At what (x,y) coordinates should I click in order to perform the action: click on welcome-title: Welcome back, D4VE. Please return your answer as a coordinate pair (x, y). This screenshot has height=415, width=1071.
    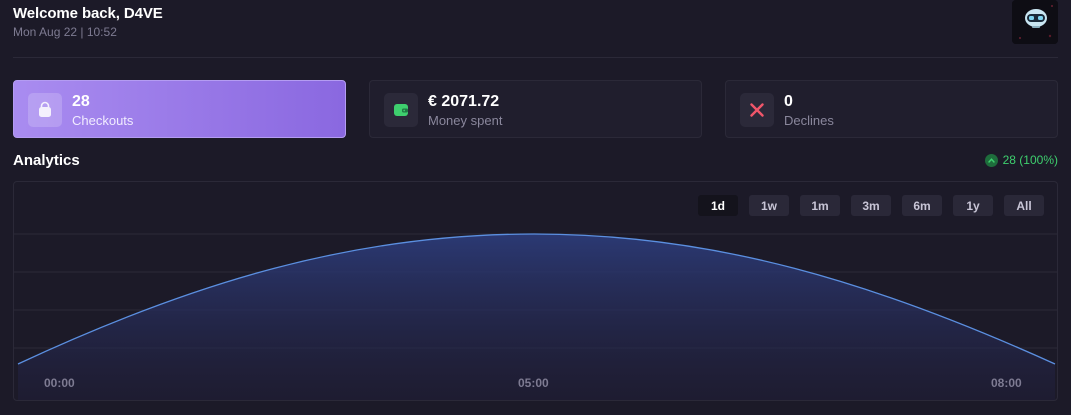
    Looking at the image, I should click on (88, 13).